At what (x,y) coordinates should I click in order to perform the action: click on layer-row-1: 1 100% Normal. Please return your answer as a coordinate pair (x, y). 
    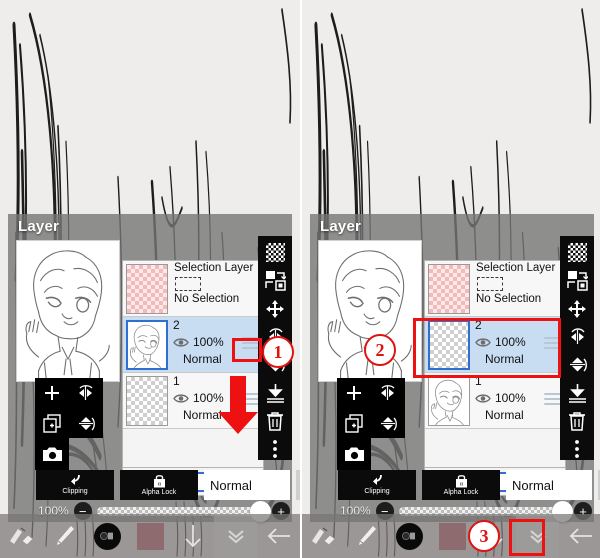
    Looking at the image, I should click on (495, 401).